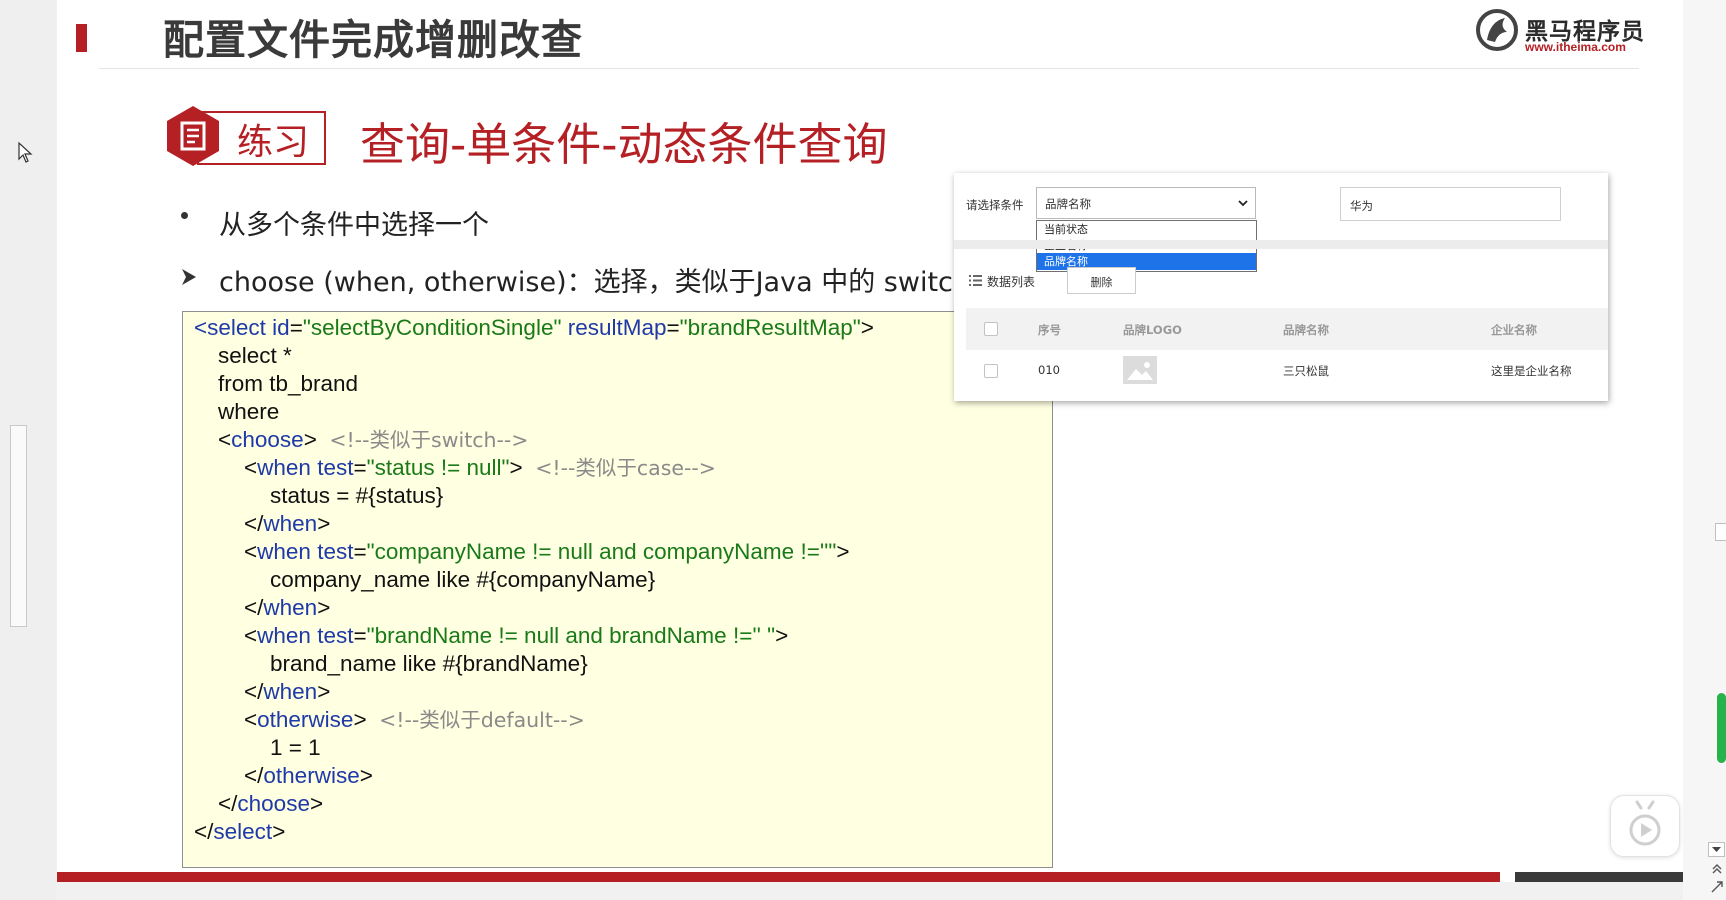  I want to click on footer-bar, so click(778, 877).